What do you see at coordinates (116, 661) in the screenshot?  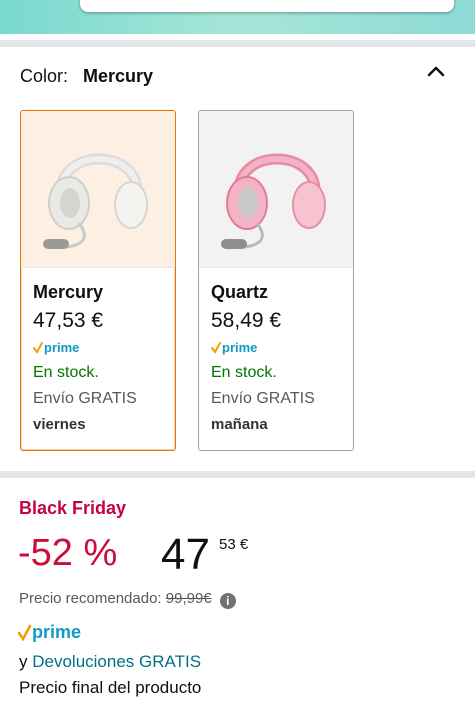 I see `free-returns-link: Devoluciones GRATIS` at bounding box center [116, 661].